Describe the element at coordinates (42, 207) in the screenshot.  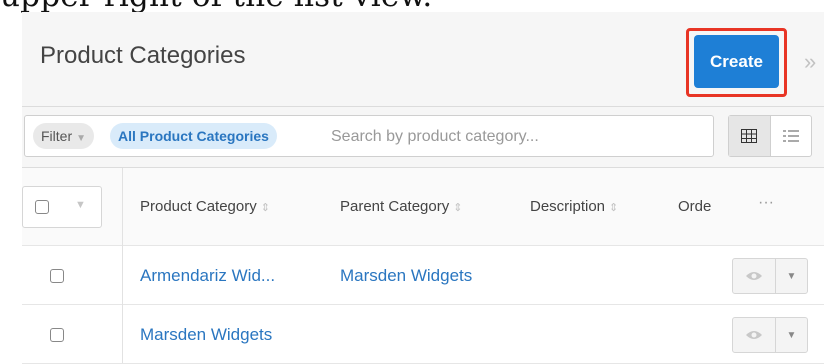
I see `select-all-checkbox` at that location.